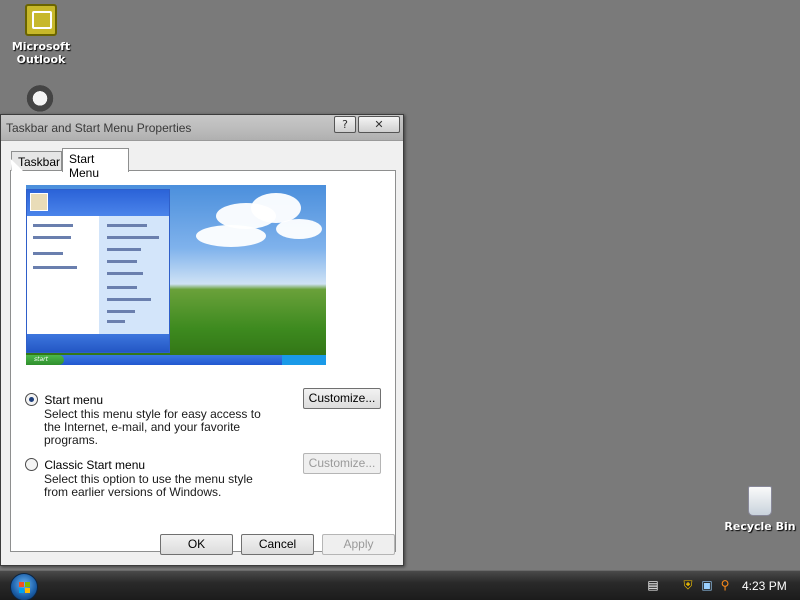 This screenshot has width=800, height=600. What do you see at coordinates (24, 586) in the screenshot?
I see `start-button` at bounding box center [24, 586].